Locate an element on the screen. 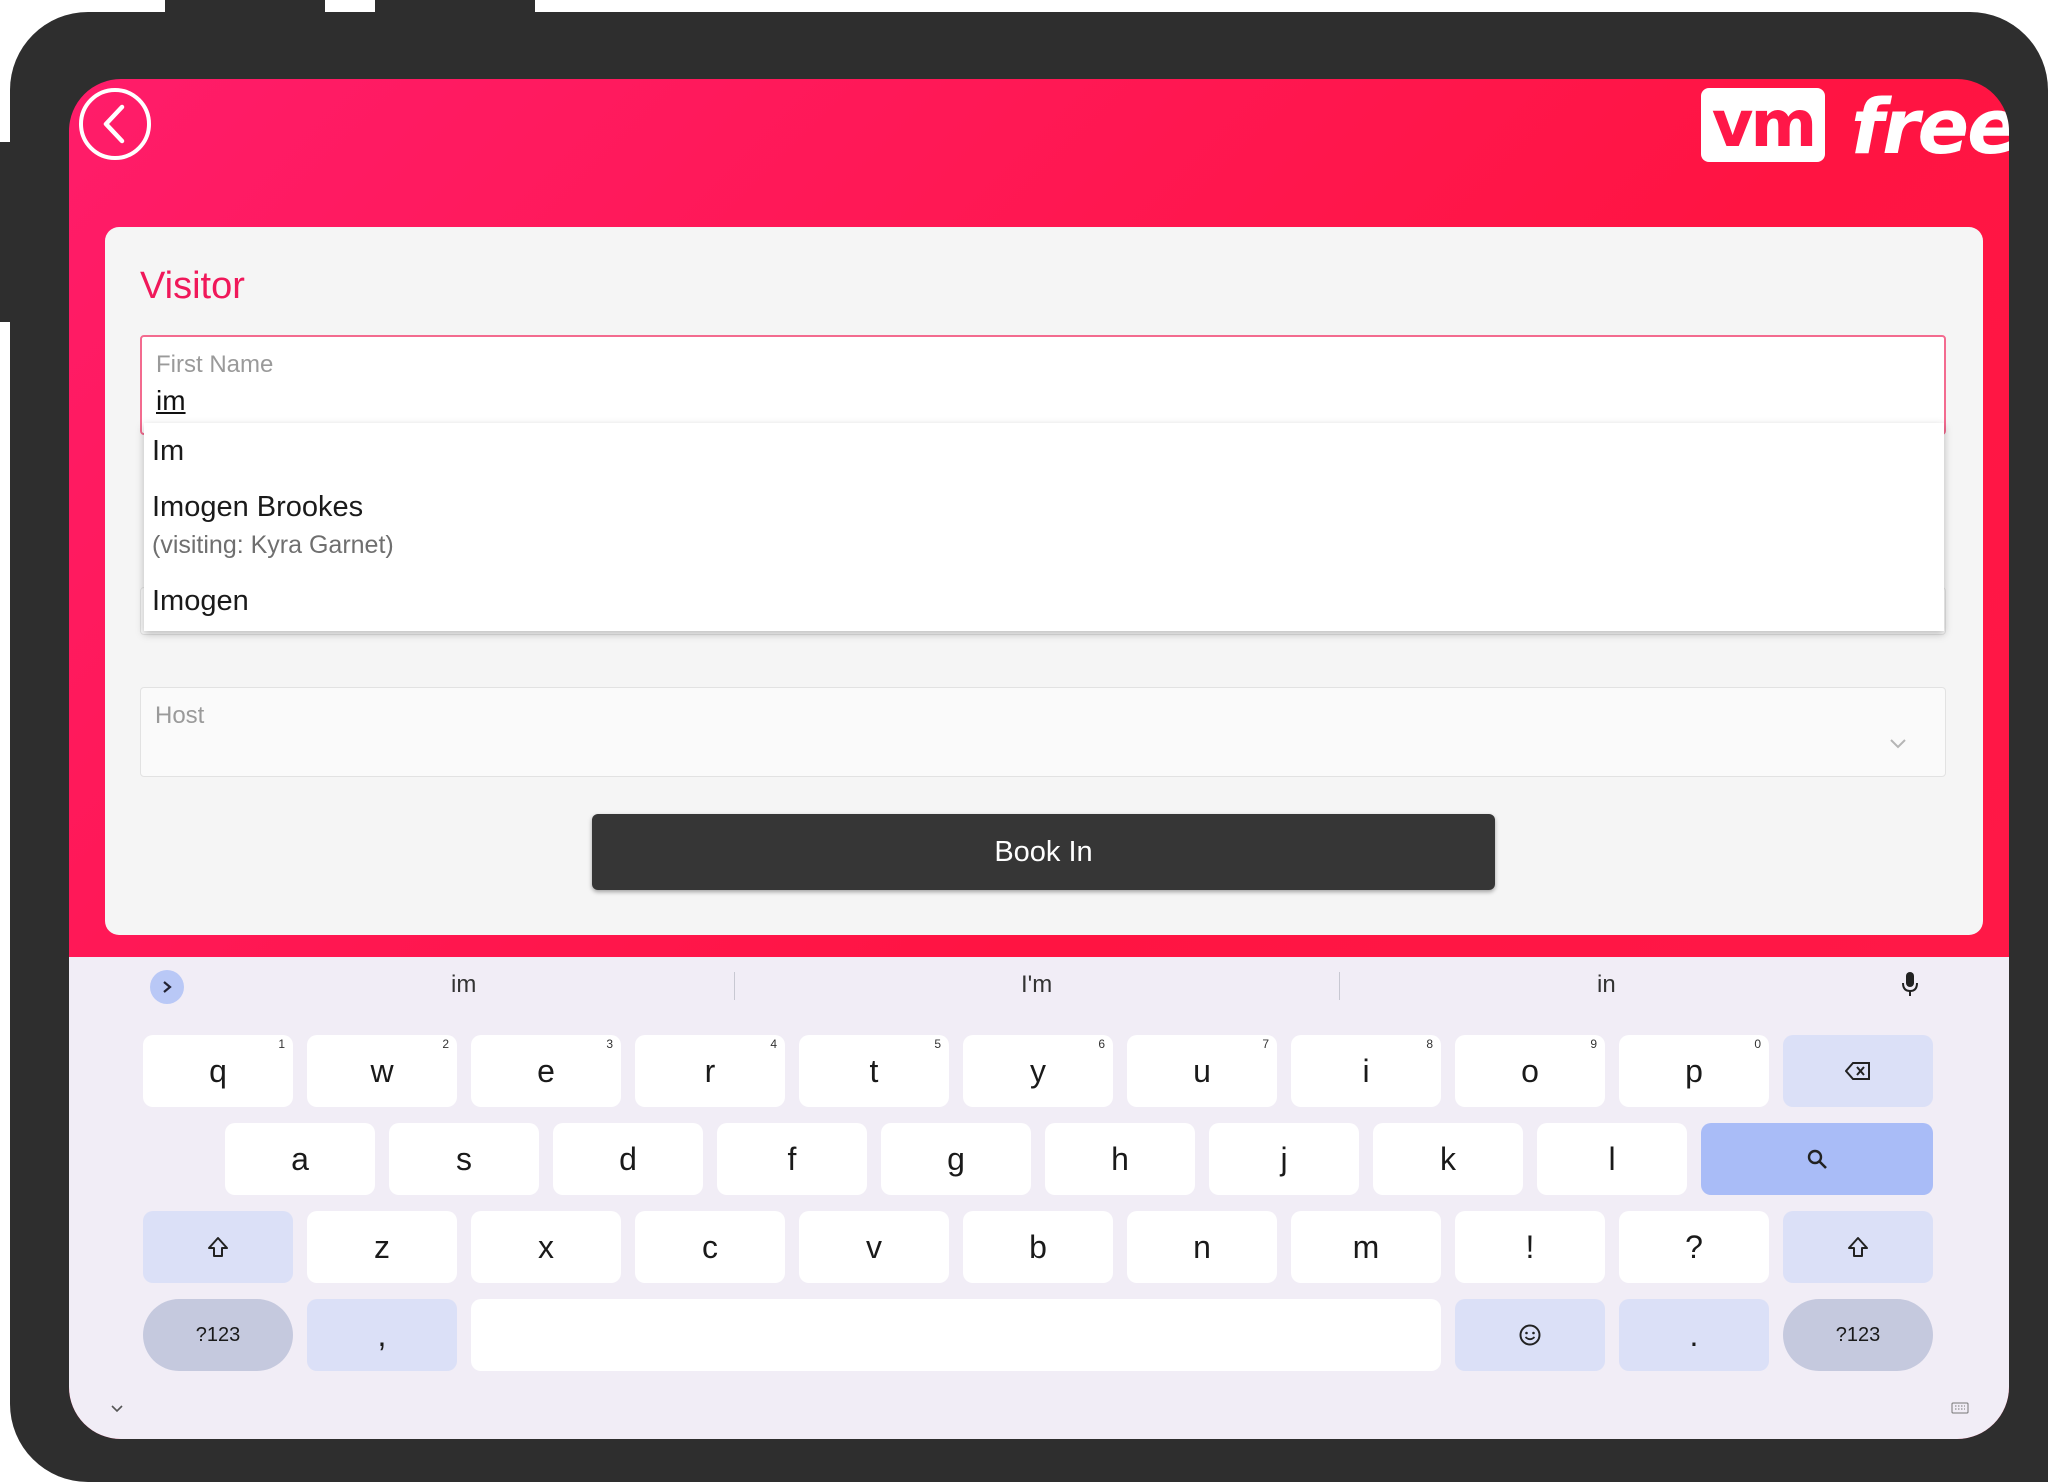 The height and width of the screenshot is (1482, 2048). host-field: Host is located at coordinates (1043, 732).